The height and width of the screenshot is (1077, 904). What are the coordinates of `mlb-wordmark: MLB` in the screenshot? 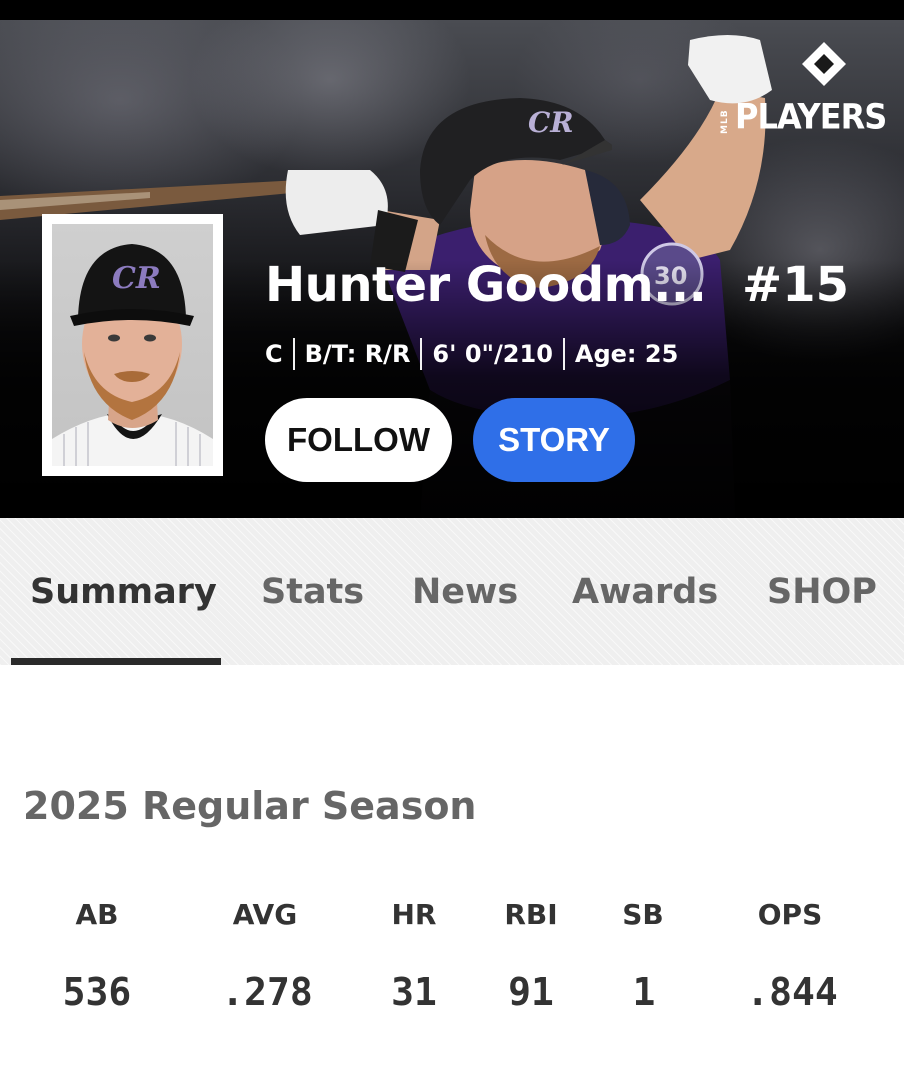 It's located at (725, 122).